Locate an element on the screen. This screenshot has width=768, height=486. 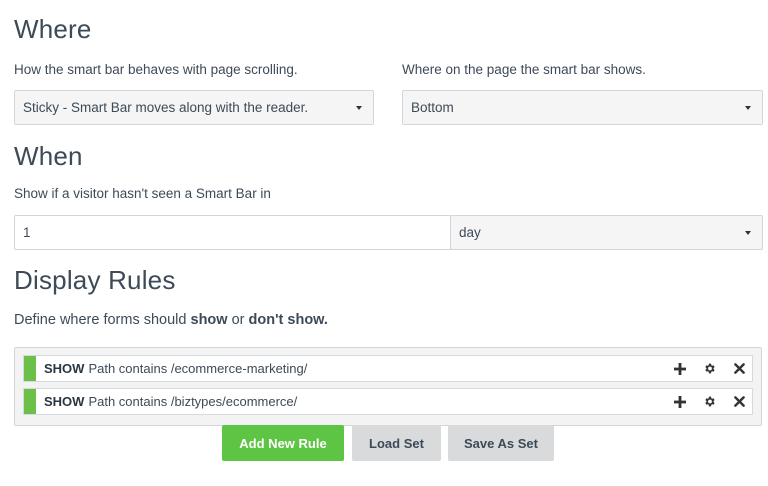
save-as-set-button: Save As Set is located at coordinates (501, 443).